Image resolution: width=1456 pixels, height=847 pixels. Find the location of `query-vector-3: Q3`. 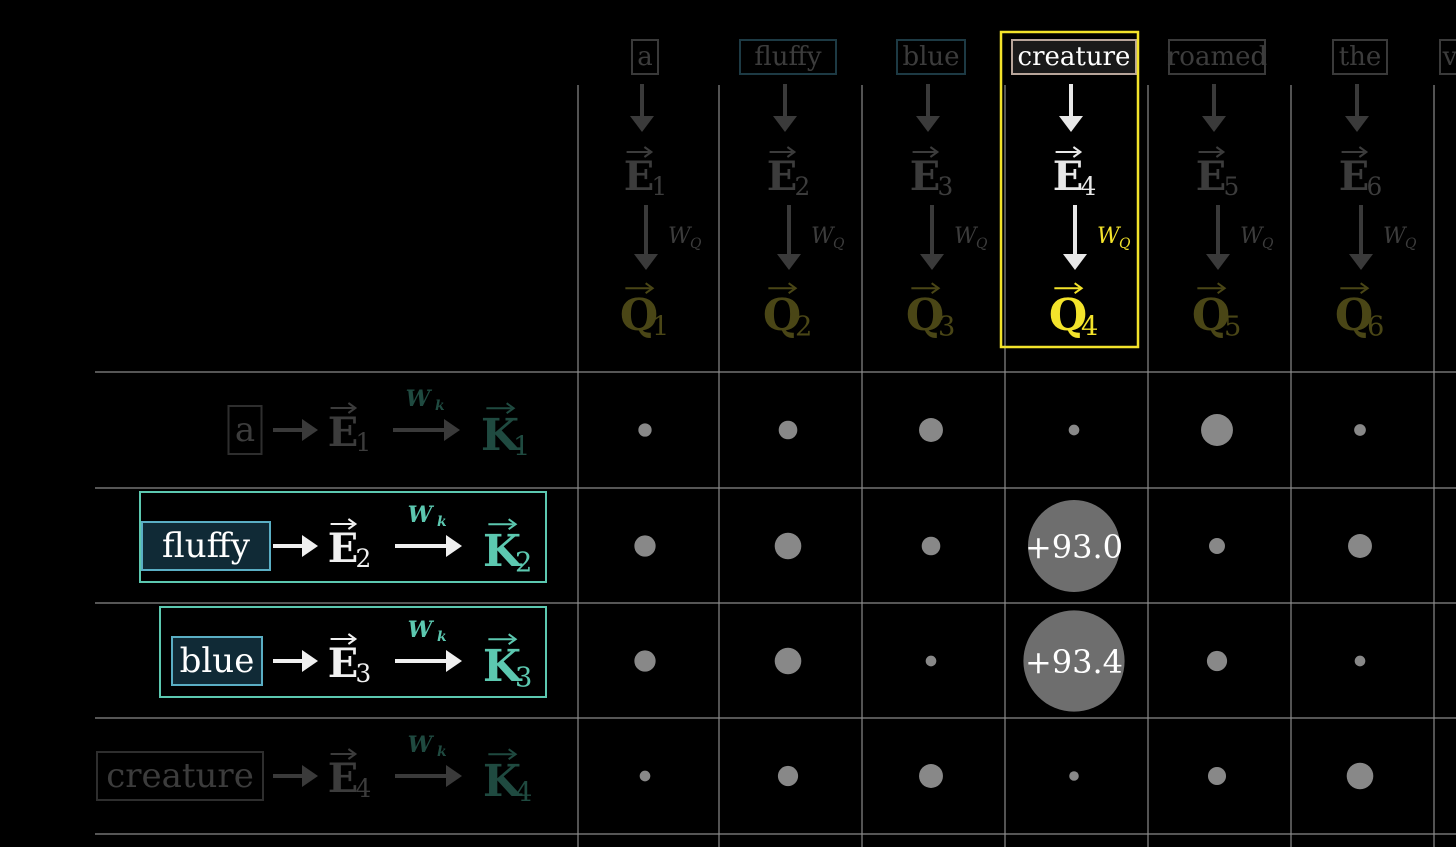

query-vector-3: Q3 is located at coordinates (930, 312).